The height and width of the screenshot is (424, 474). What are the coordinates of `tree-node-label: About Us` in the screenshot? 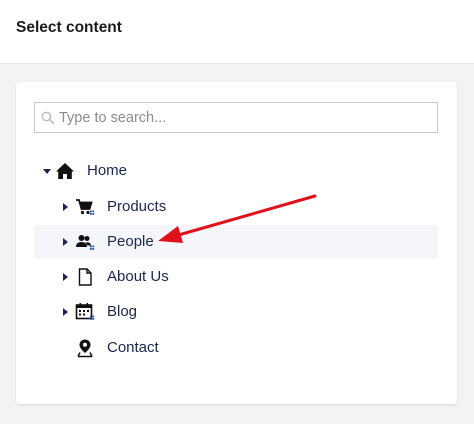 It's located at (138, 276).